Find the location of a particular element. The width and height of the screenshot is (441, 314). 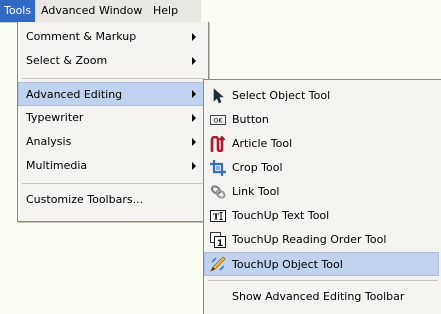

menu-item-touchup-text-tool: T TouchUp Text Tool is located at coordinates (322, 216).